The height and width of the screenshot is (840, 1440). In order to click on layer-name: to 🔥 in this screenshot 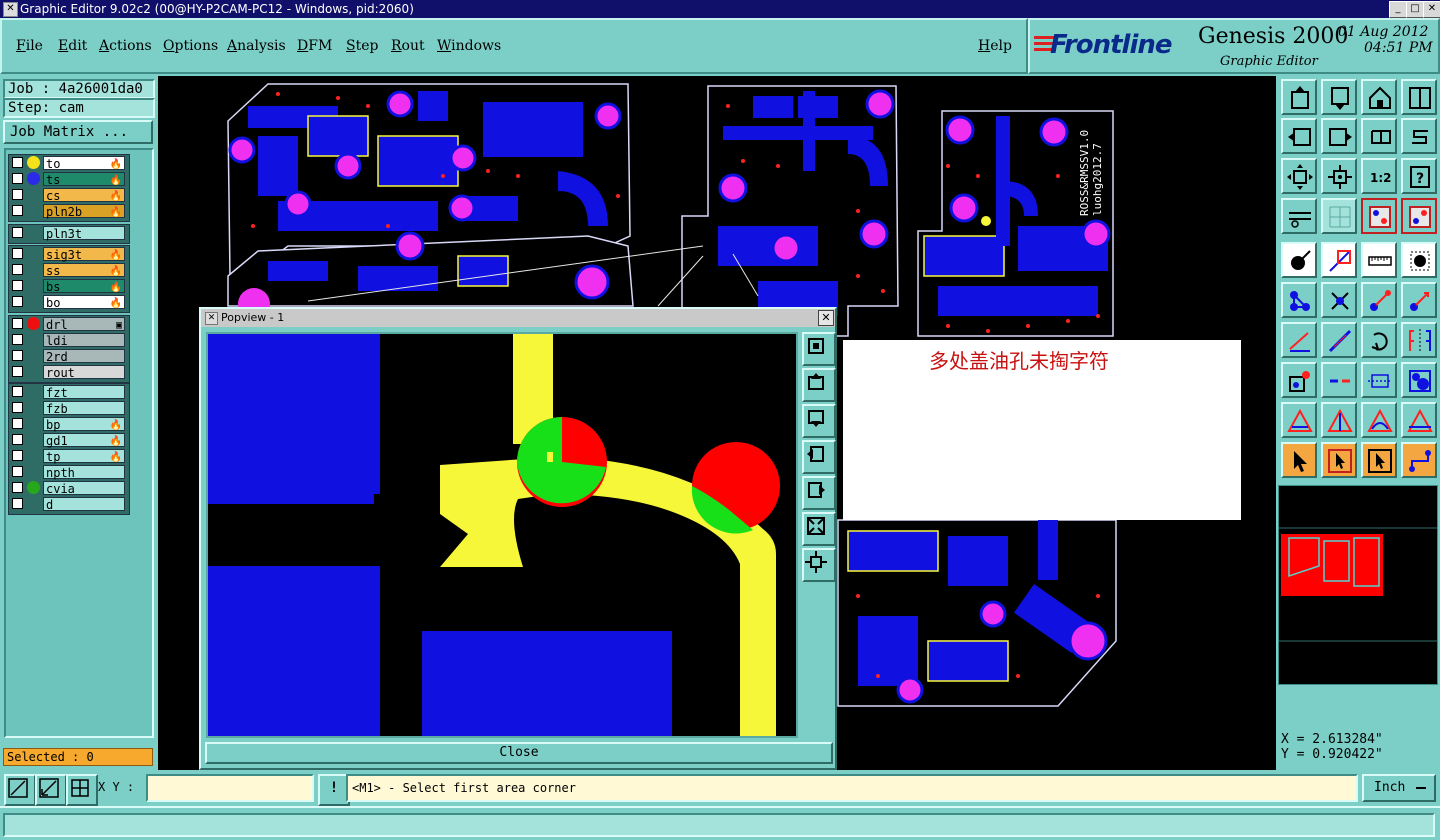, I will do `click(84, 163)`.